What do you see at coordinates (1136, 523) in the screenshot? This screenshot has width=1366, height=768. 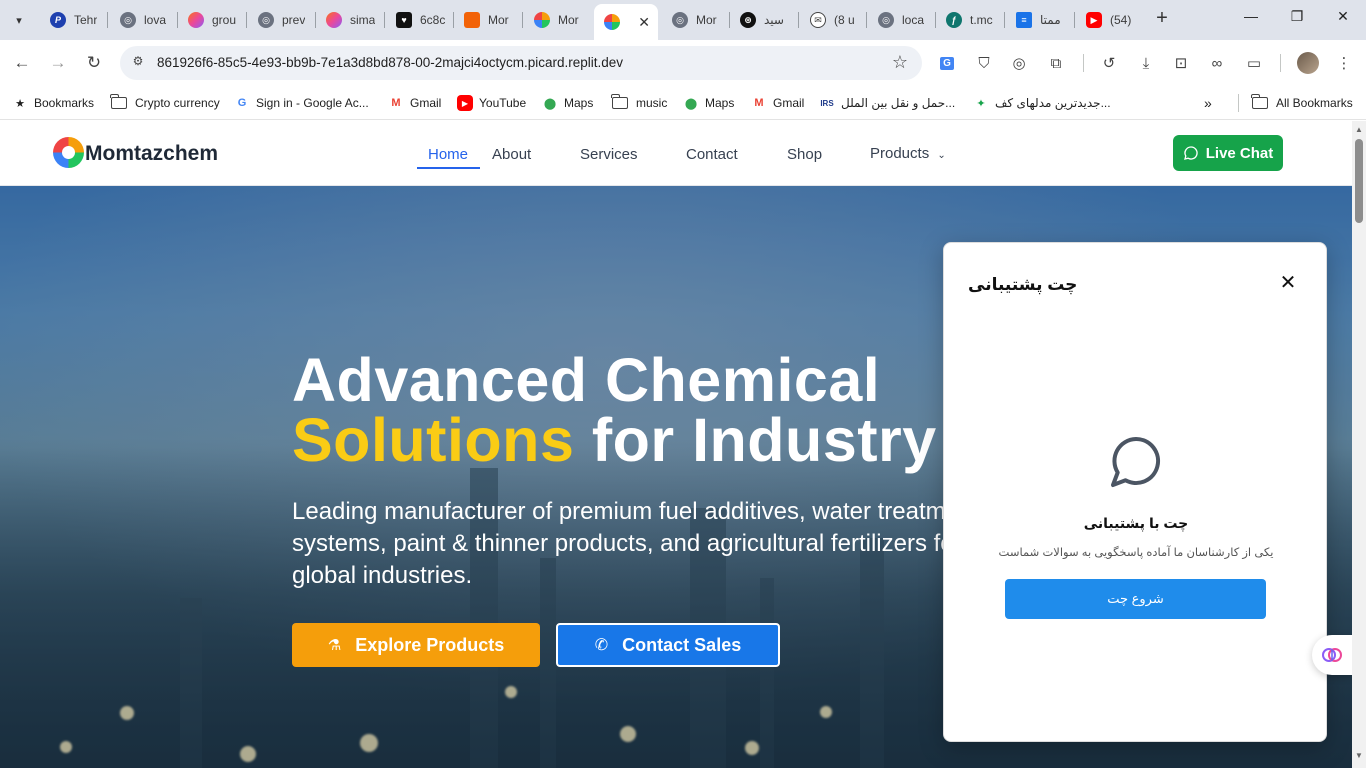 I see `chat-heading: چت با پشتیبانی` at bounding box center [1136, 523].